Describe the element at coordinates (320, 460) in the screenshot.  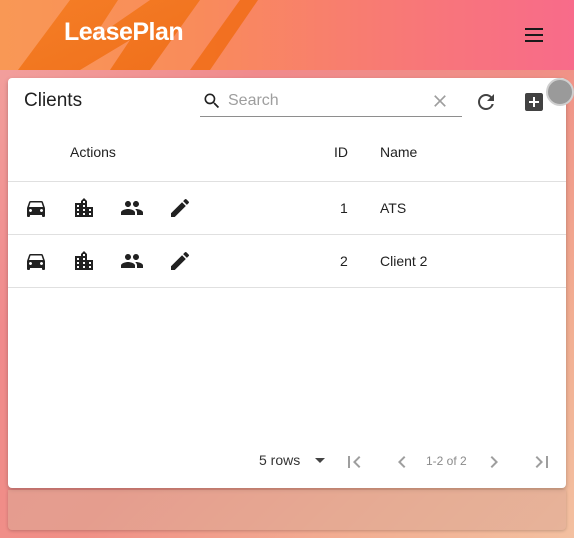
I see `dropdown-arrow-icon` at that location.